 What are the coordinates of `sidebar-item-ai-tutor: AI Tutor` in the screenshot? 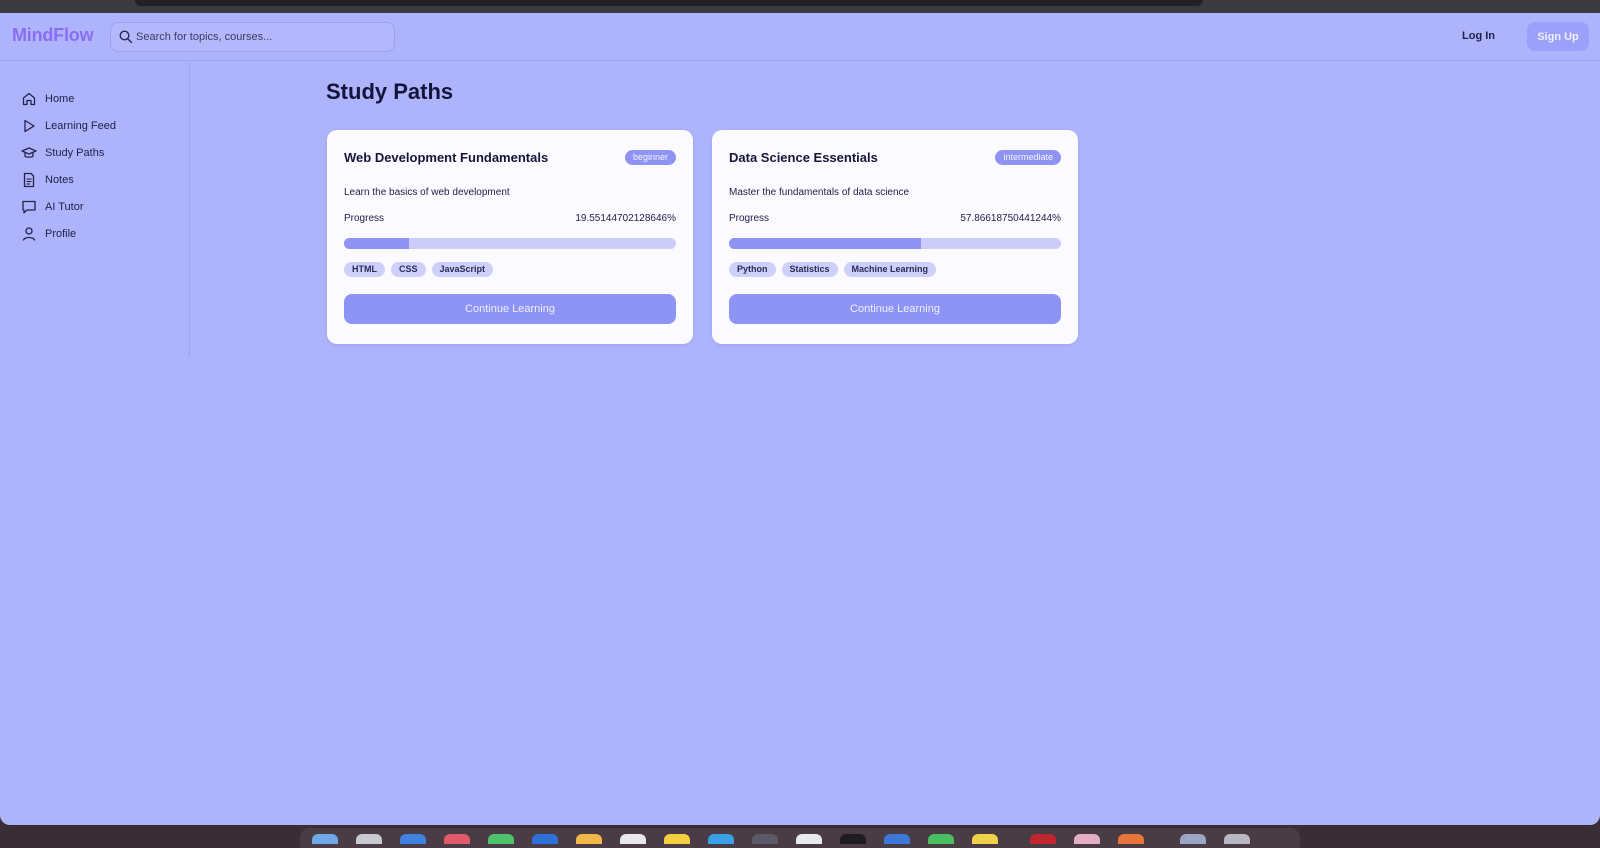 It's located at (101, 207).